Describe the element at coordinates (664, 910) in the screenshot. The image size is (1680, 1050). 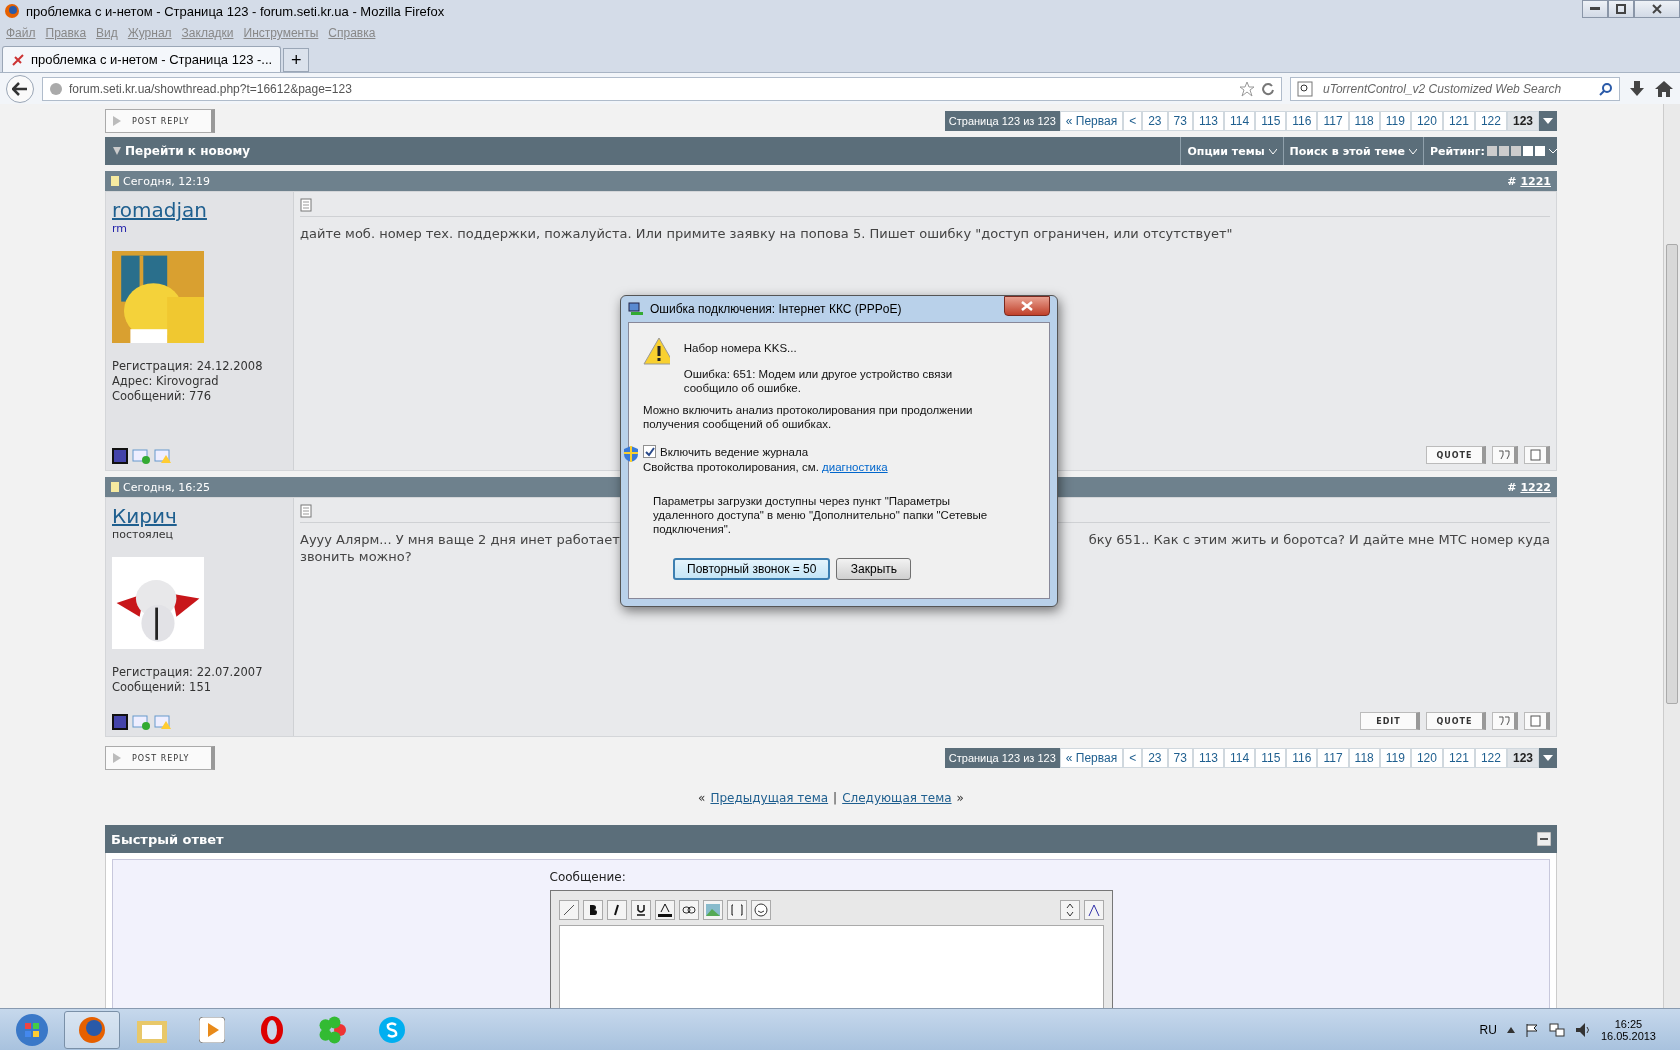
I see `text-color-button` at that location.